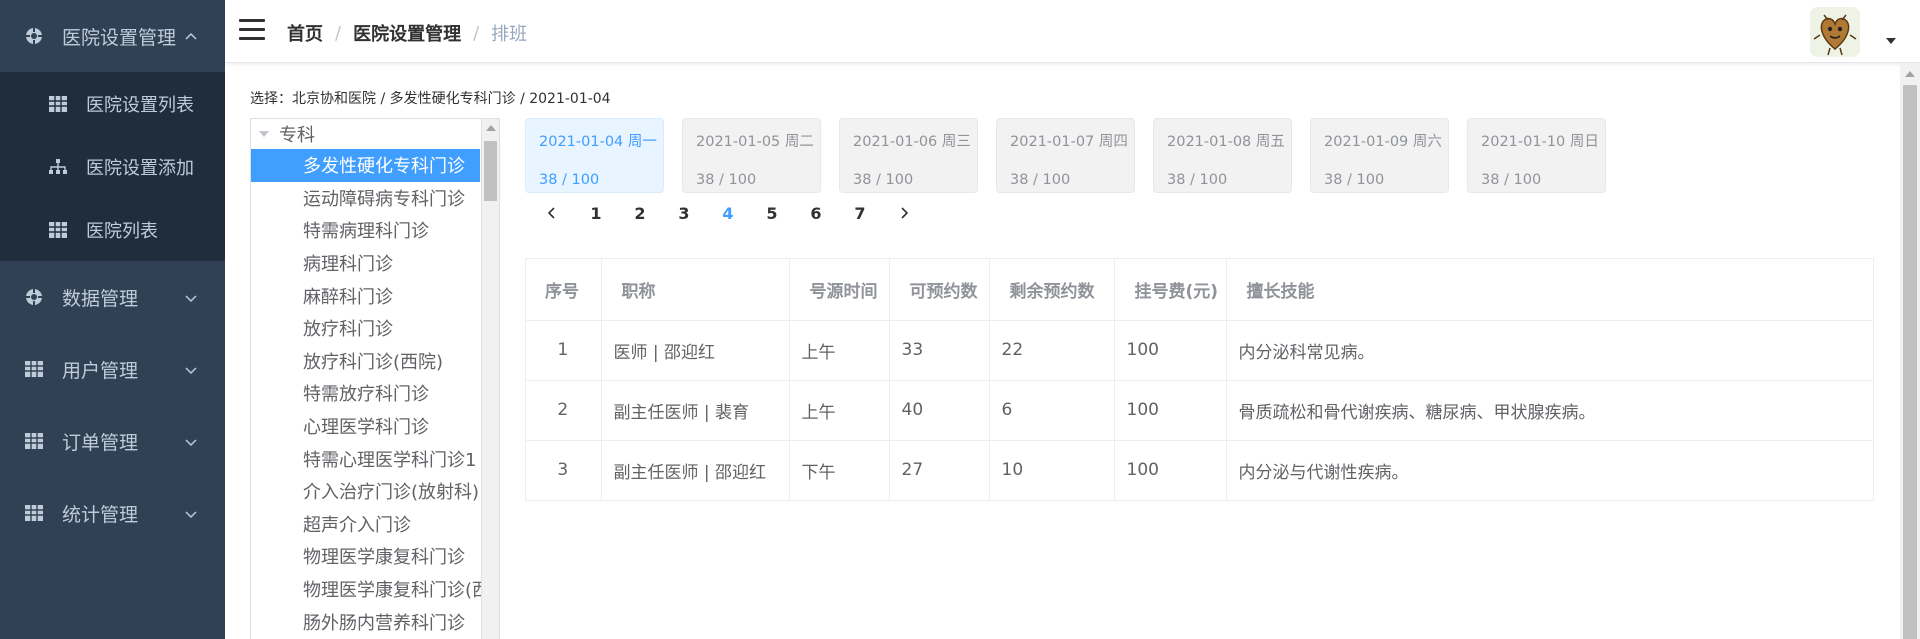 Image resolution: width=1920 pixels, height=639 pixels. I want to click on table-row: 1 医师 | 邵迎红 上午 33 22 100 内分泌科常见病。, so click(1199, 350).